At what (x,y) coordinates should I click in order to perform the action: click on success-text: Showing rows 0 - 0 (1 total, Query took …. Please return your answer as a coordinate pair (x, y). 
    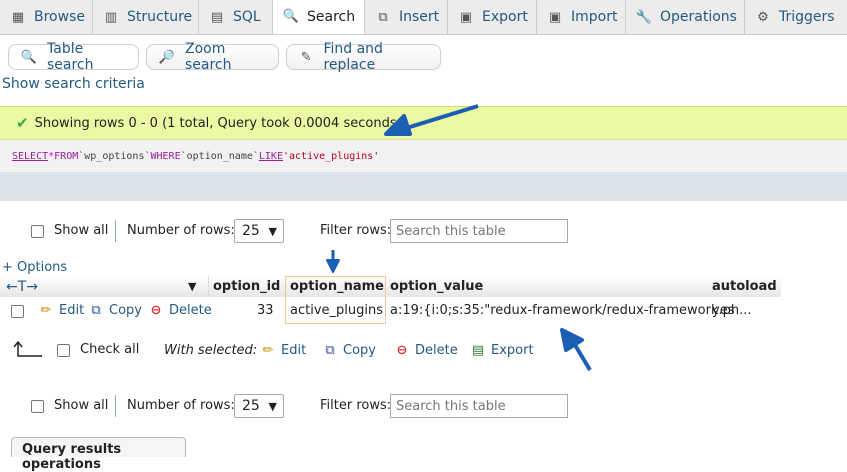
    Looking at the image, I should click on (220, 123).